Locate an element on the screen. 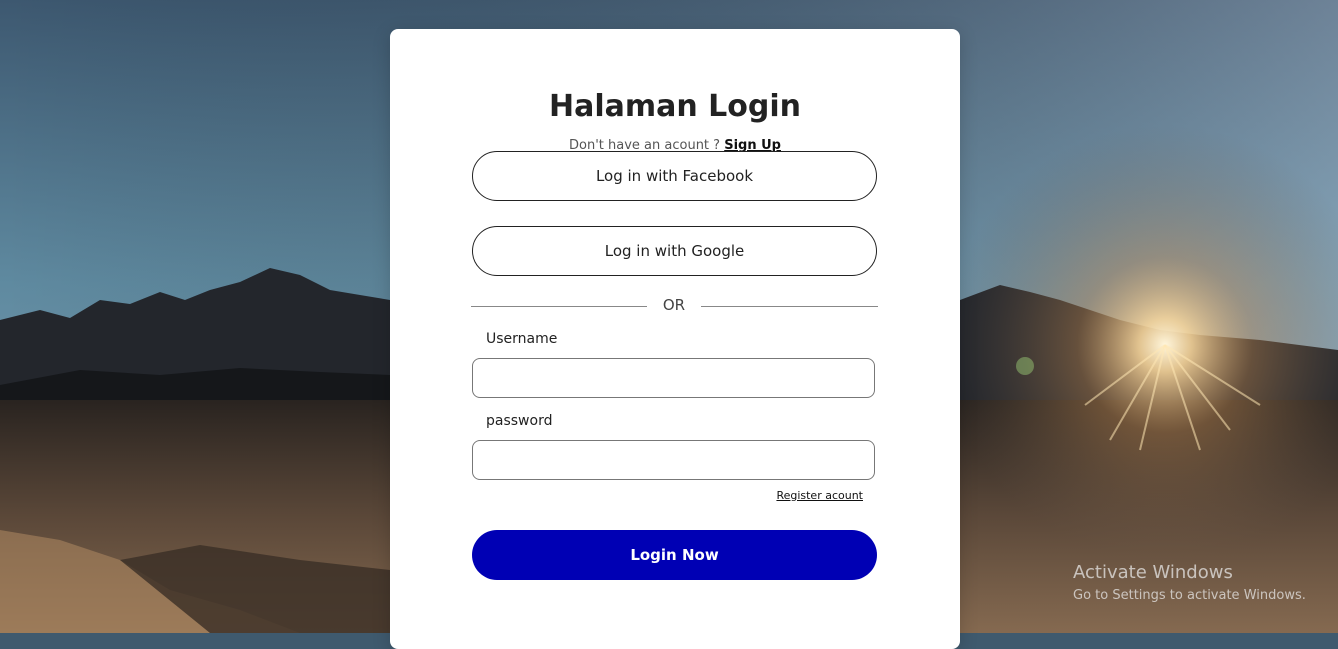 The height and width of the screenshot is (649, 1338). username-label: Username is located at coordinates (522, 339).